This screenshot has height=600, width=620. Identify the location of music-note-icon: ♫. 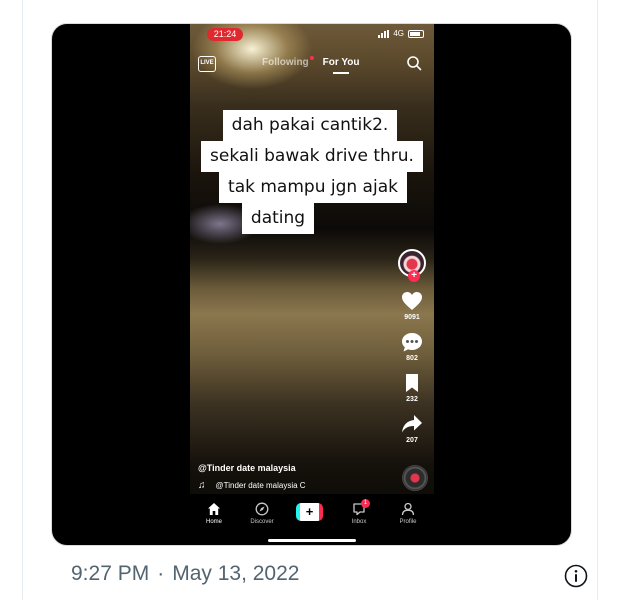
(202, 485).